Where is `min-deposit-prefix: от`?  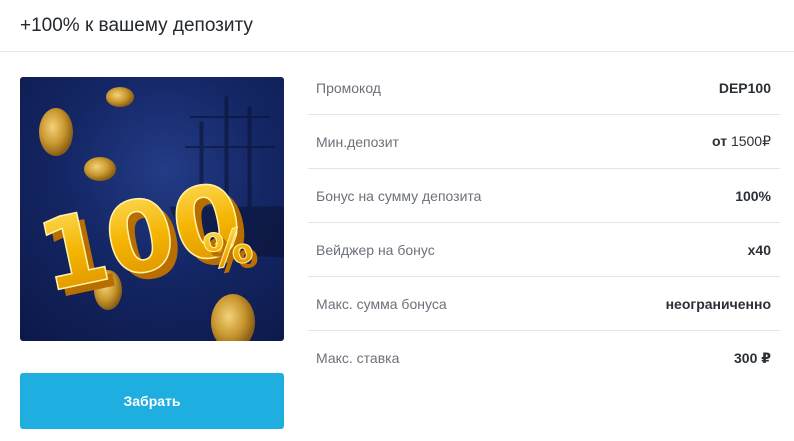 min-deposit-prefix: от is located at coordinates (719, 141).